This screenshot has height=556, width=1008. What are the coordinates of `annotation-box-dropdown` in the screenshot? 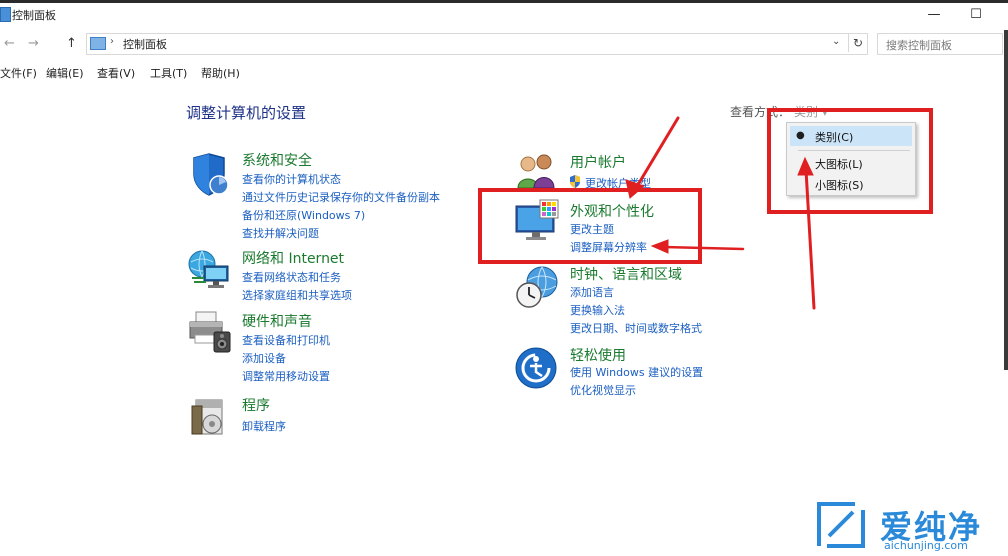 It's located at (850, 161).